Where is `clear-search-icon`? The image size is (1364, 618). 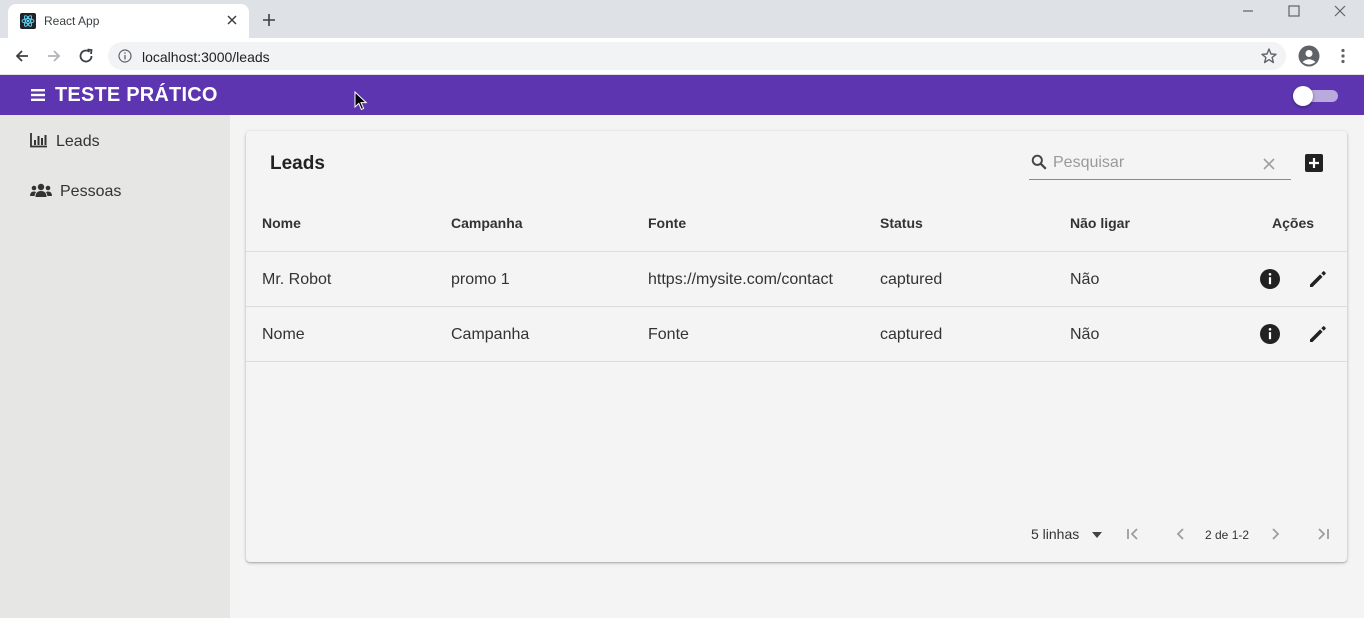 clear-search-icon is located at coordinates (1269, 164).